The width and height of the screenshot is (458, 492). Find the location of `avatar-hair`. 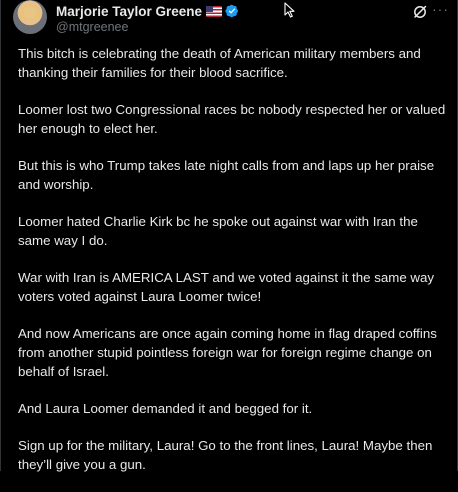

avatar-hair is located at coordinates (30, 12).